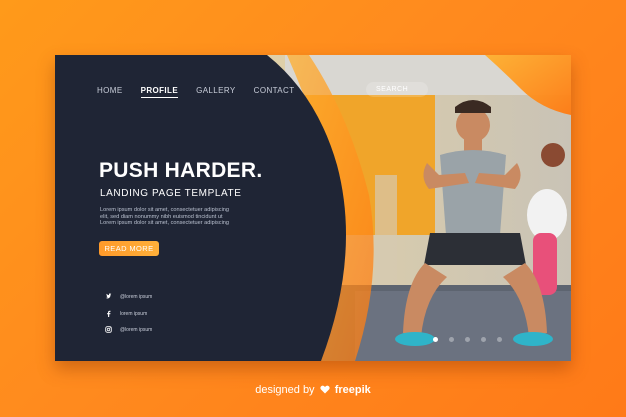  I want to click on slider-dots, so click(467, 339).